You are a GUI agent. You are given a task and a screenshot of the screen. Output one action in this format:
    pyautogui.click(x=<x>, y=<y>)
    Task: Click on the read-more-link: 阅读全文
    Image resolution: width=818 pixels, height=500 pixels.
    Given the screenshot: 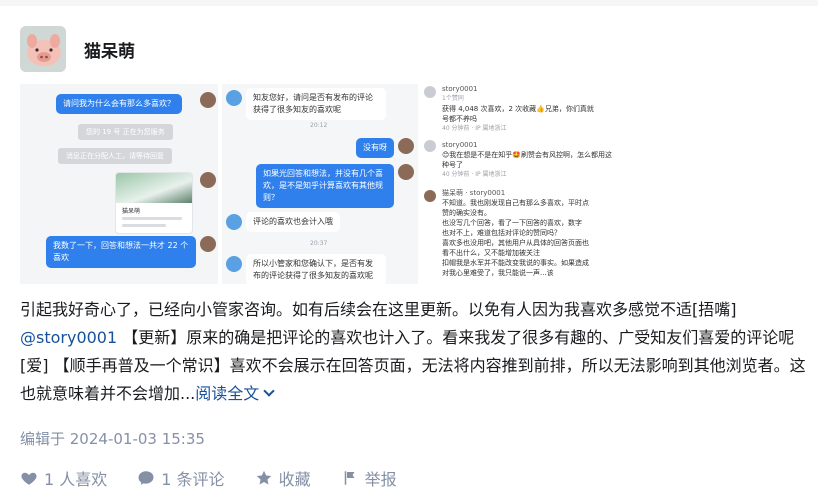 What is the action you would take?
    pyautogui.click(x=235, y=393)
    